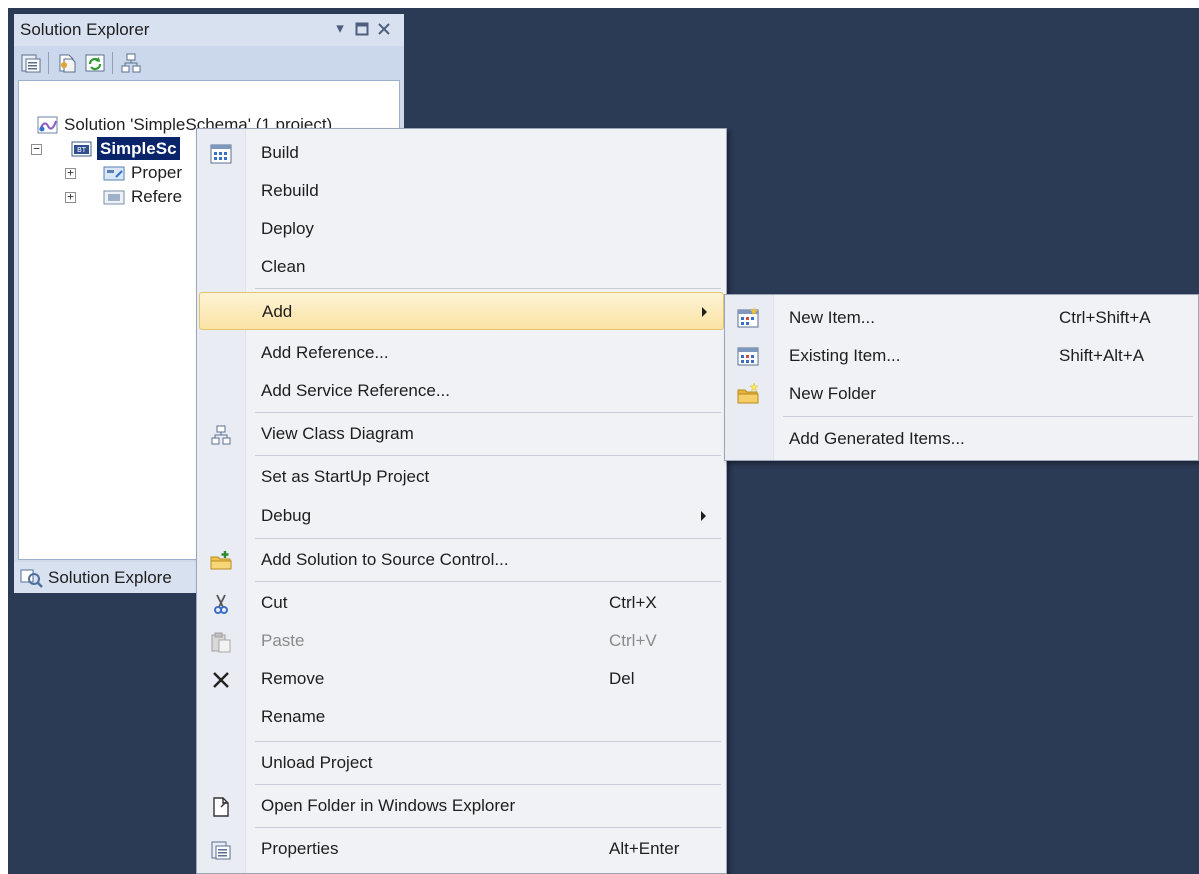  I want to click on paste-icon, so click(221, 642).